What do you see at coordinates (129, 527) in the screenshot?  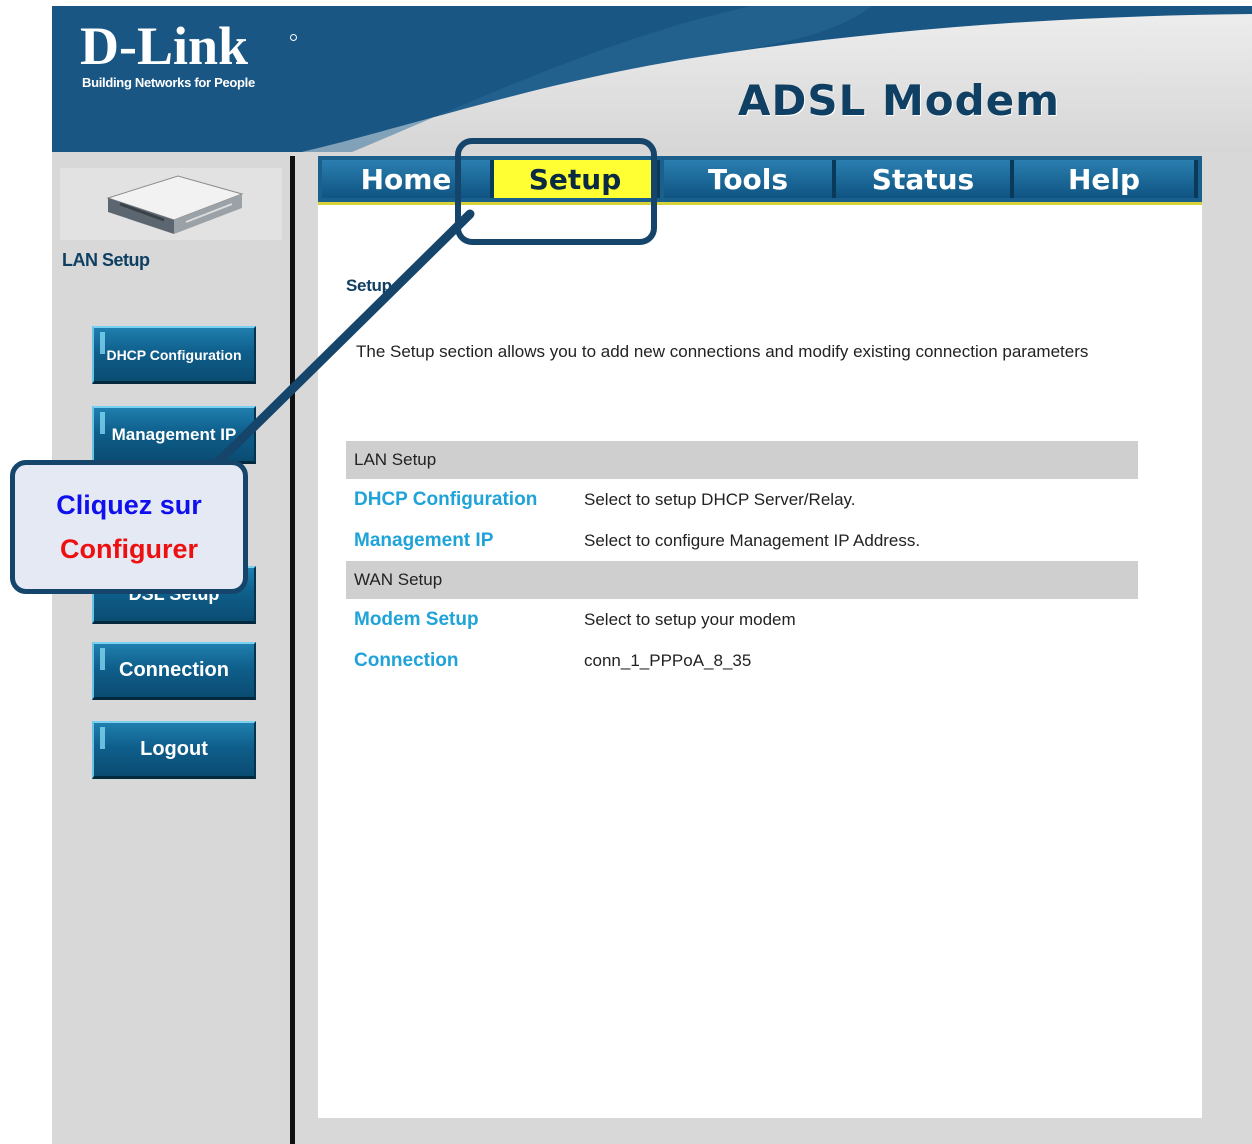 I see `annotation-callout: Cliquez sur Configurer` at bounding box center [129, 527].